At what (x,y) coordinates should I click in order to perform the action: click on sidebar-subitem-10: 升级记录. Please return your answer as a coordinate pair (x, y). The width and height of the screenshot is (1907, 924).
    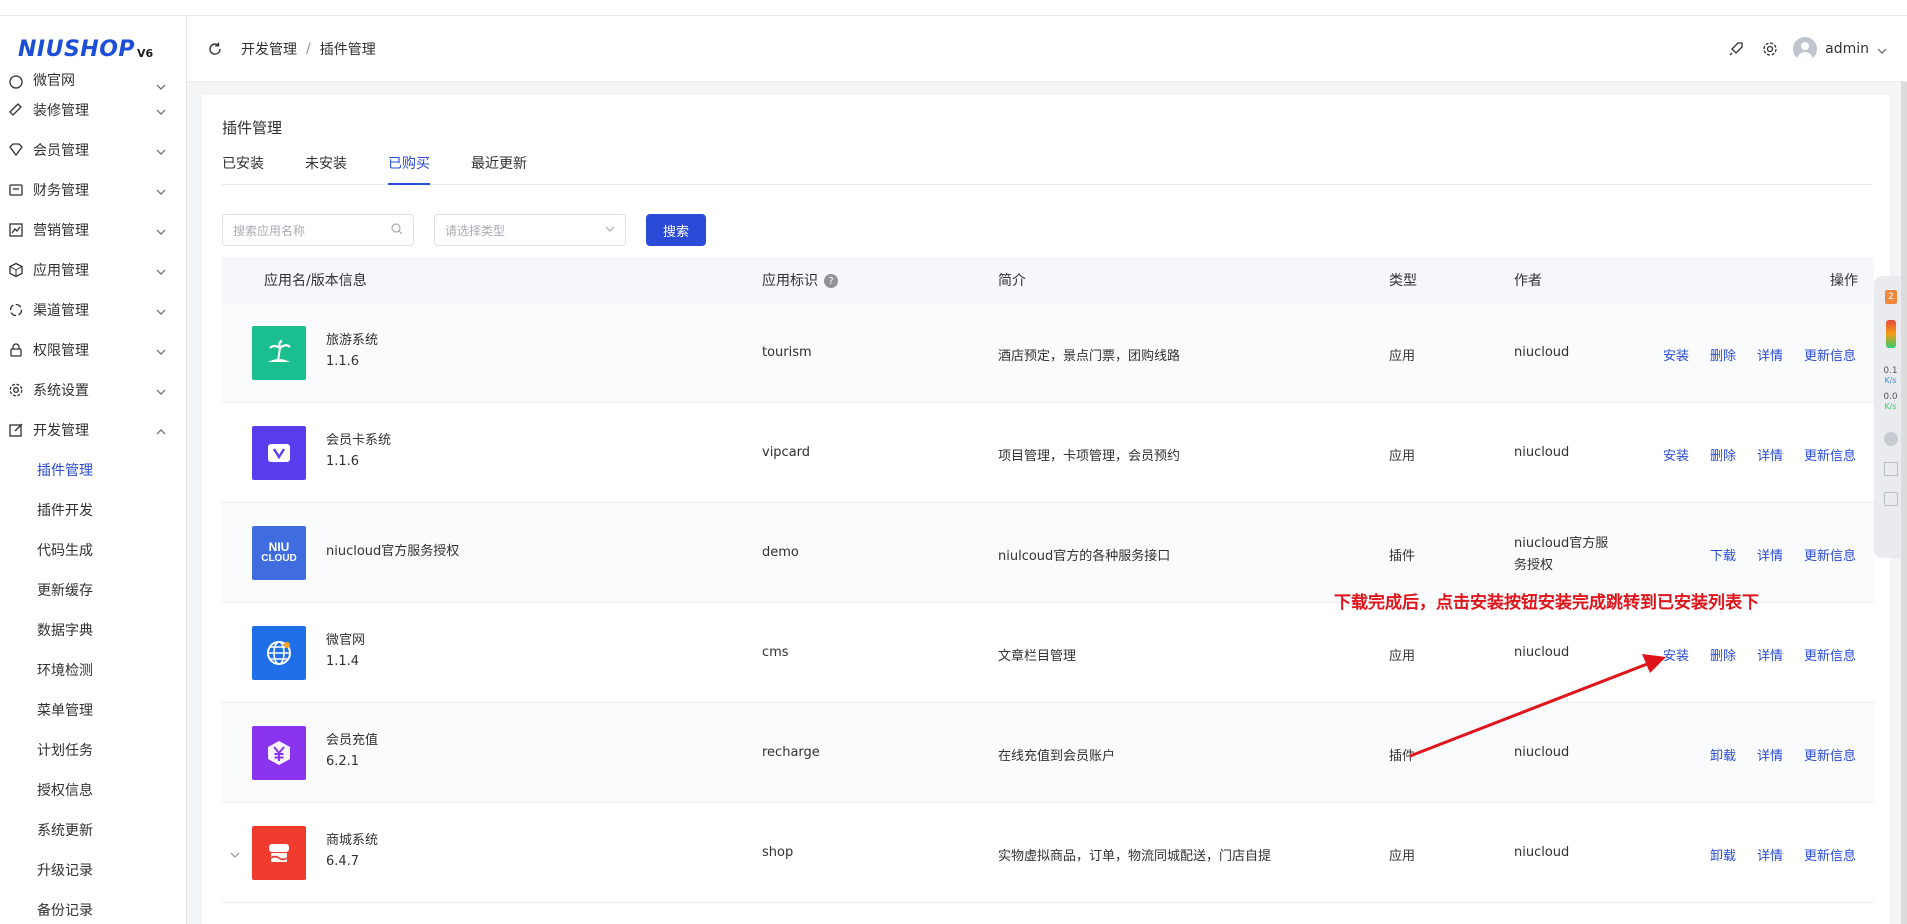
    Looking at the image, I should click on (93, 870).